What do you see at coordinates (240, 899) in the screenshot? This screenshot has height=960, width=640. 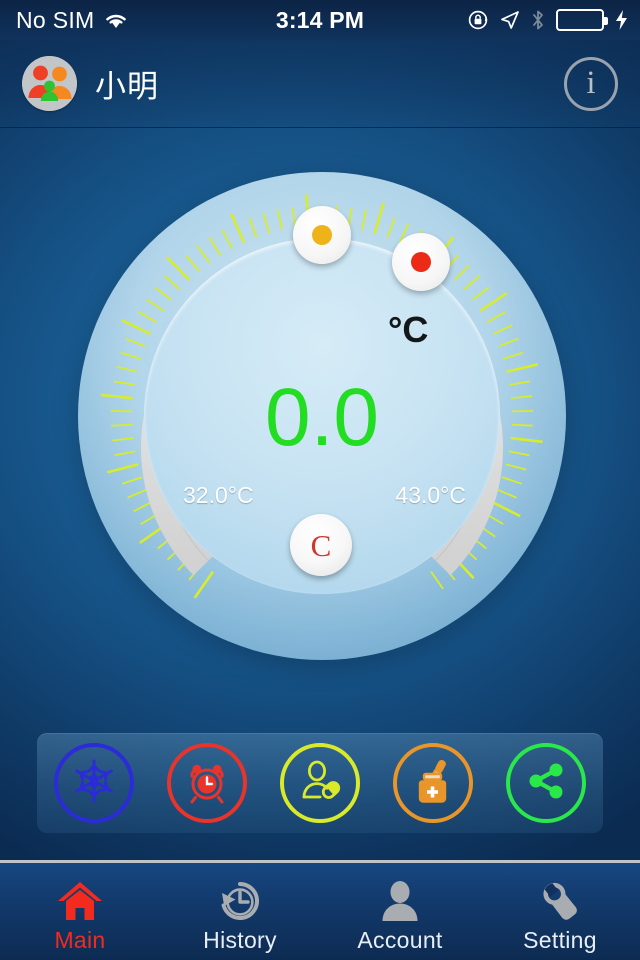 I see `history-icon` at bounding box center [240, 899].